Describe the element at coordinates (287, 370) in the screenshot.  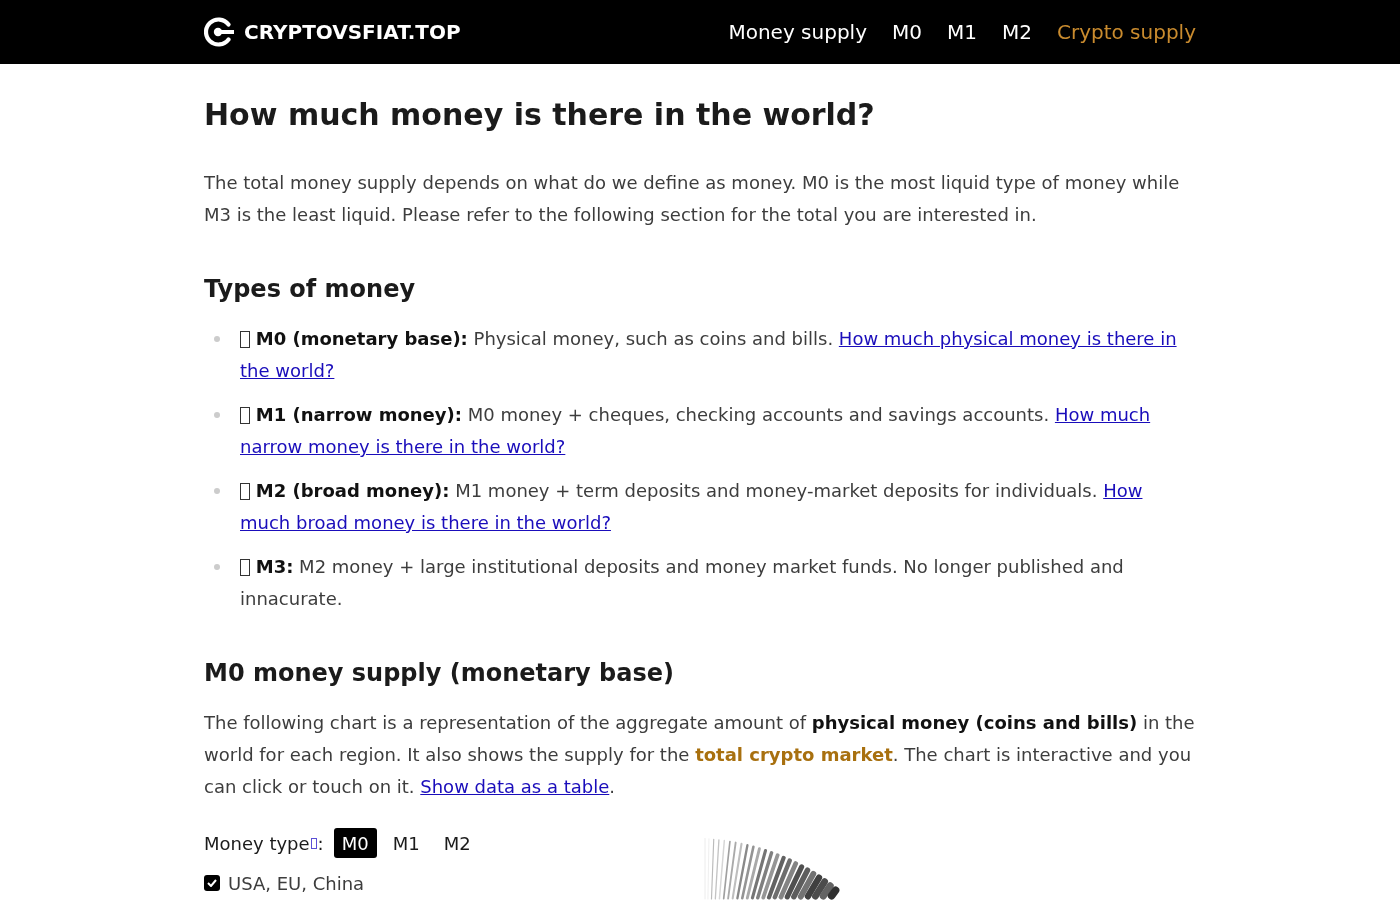
I see `article-link: the world?` at that location.